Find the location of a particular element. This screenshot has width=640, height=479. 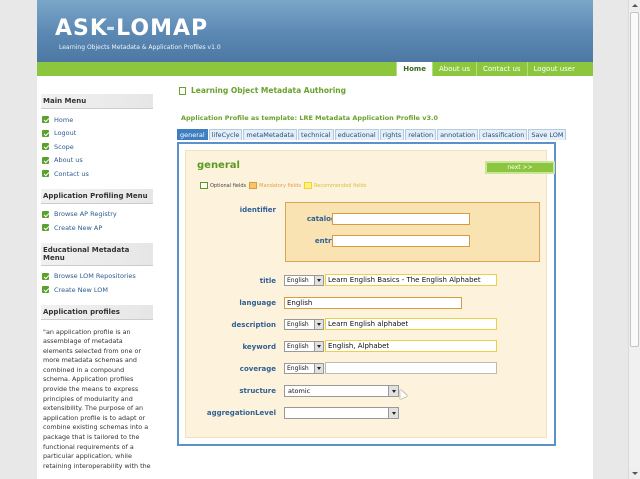

entry-input is located at coordinates (401, 241).